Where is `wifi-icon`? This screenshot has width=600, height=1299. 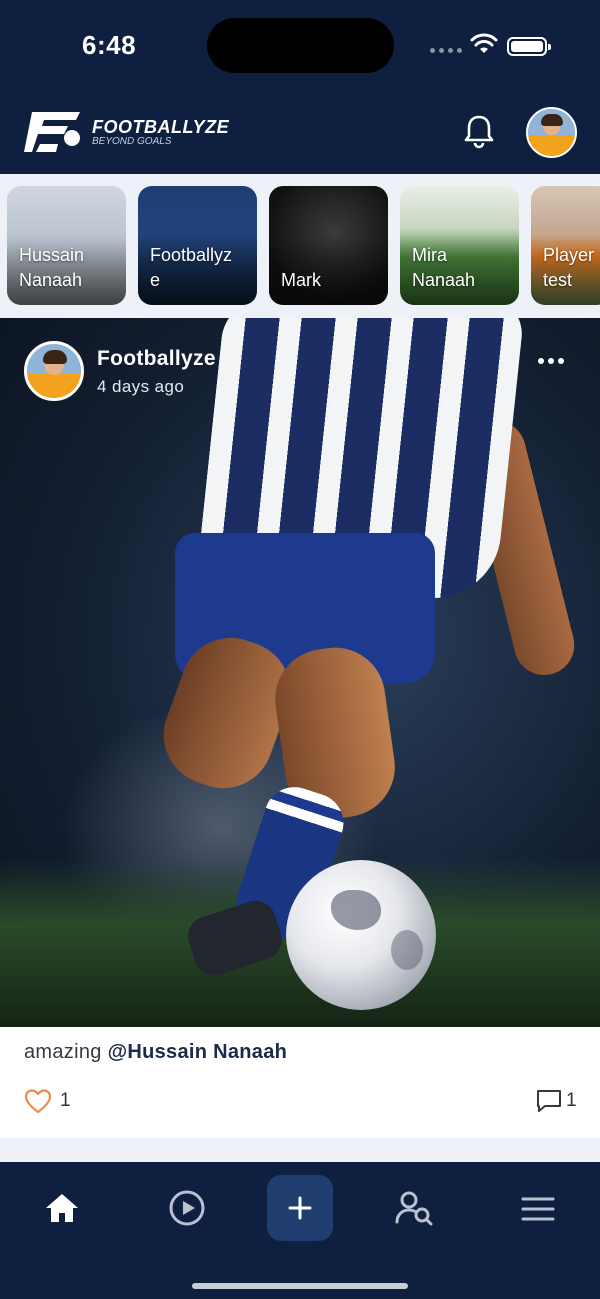
wifi-icon is located at coordinates (484, 43).